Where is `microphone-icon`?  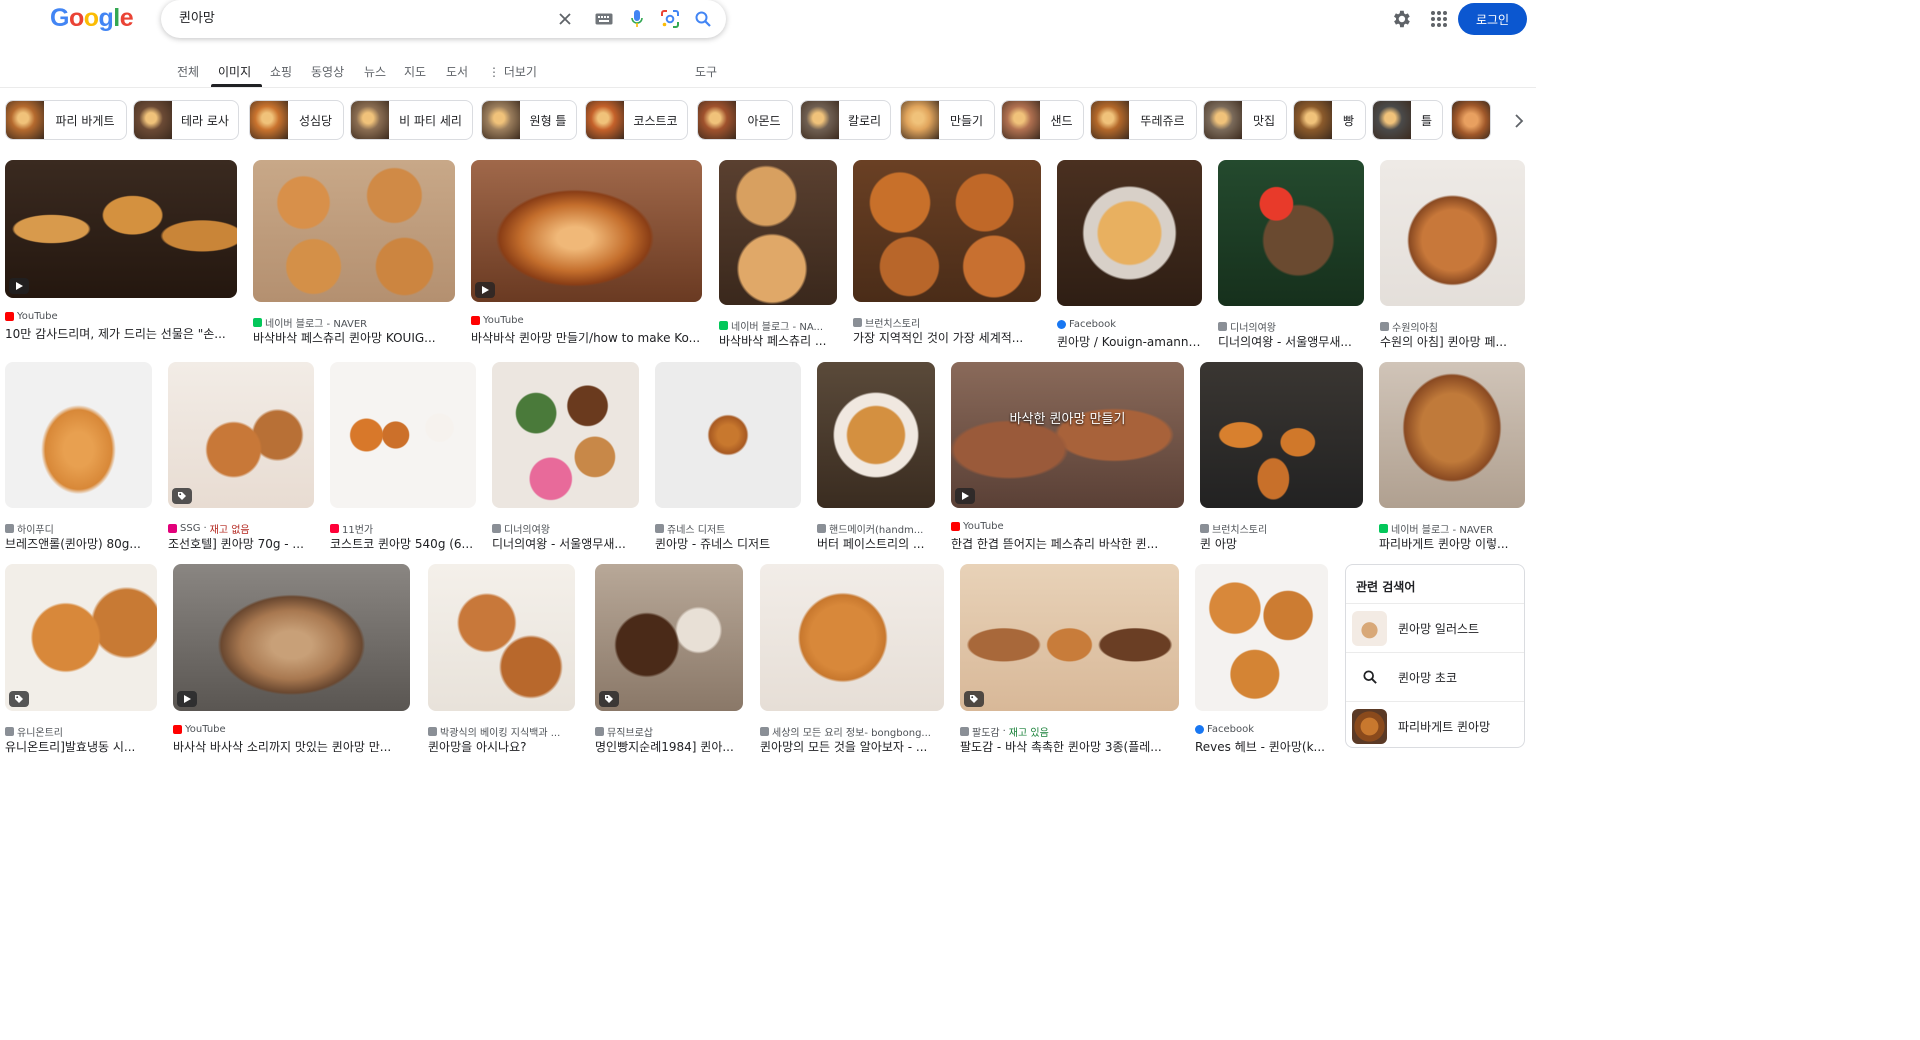 microphone-icon is located at coordinates (637, 19).